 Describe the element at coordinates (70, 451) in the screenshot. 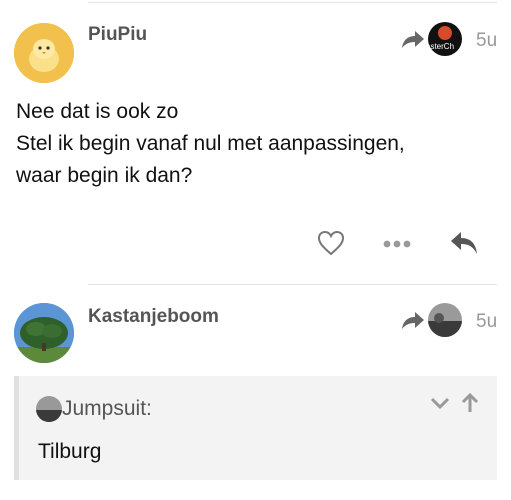

I see `quote-text: Tilburg` at that location.